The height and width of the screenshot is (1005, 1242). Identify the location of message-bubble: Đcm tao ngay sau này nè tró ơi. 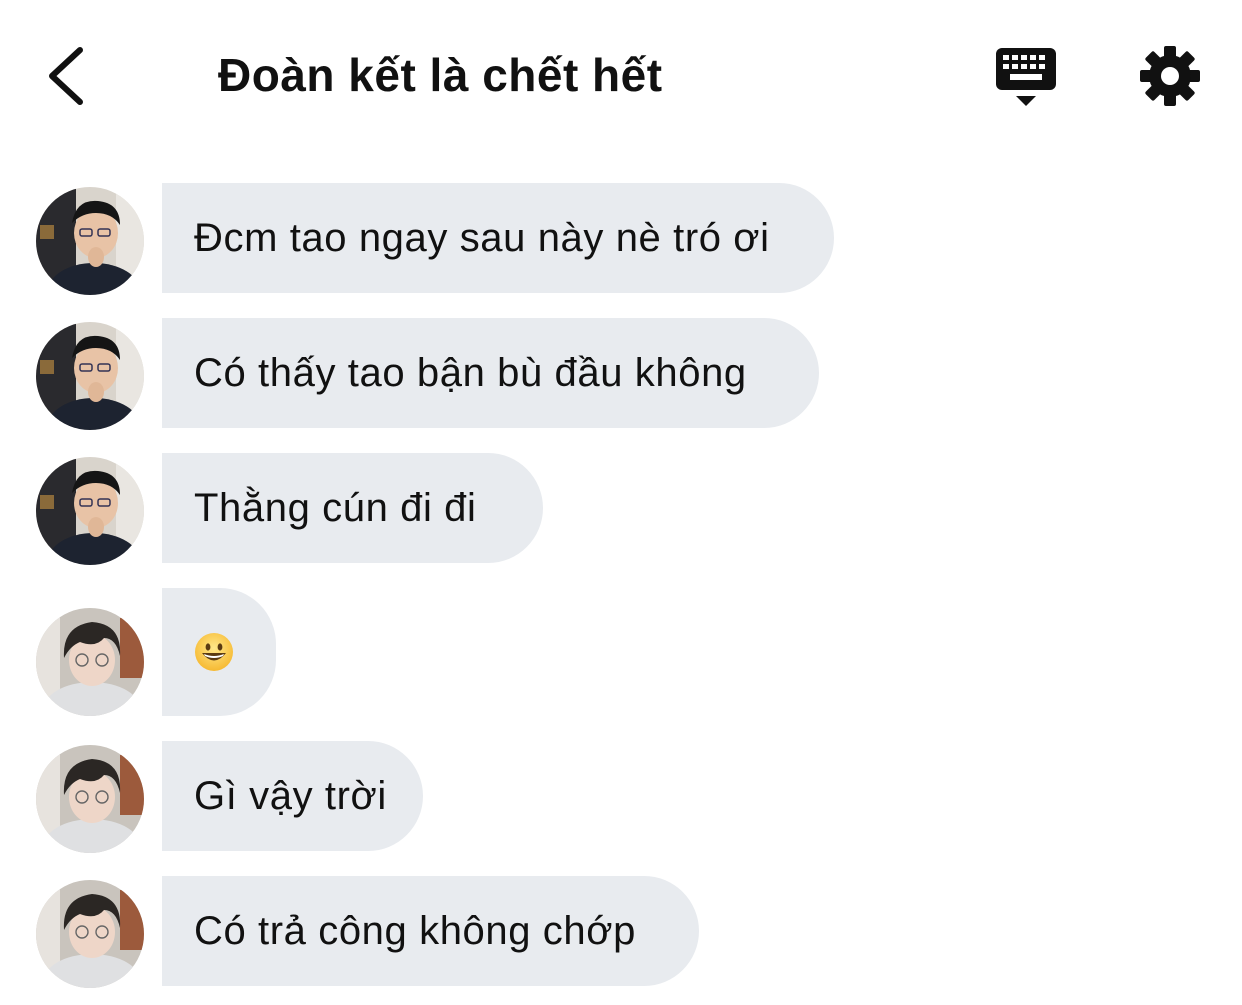
(498, 238).